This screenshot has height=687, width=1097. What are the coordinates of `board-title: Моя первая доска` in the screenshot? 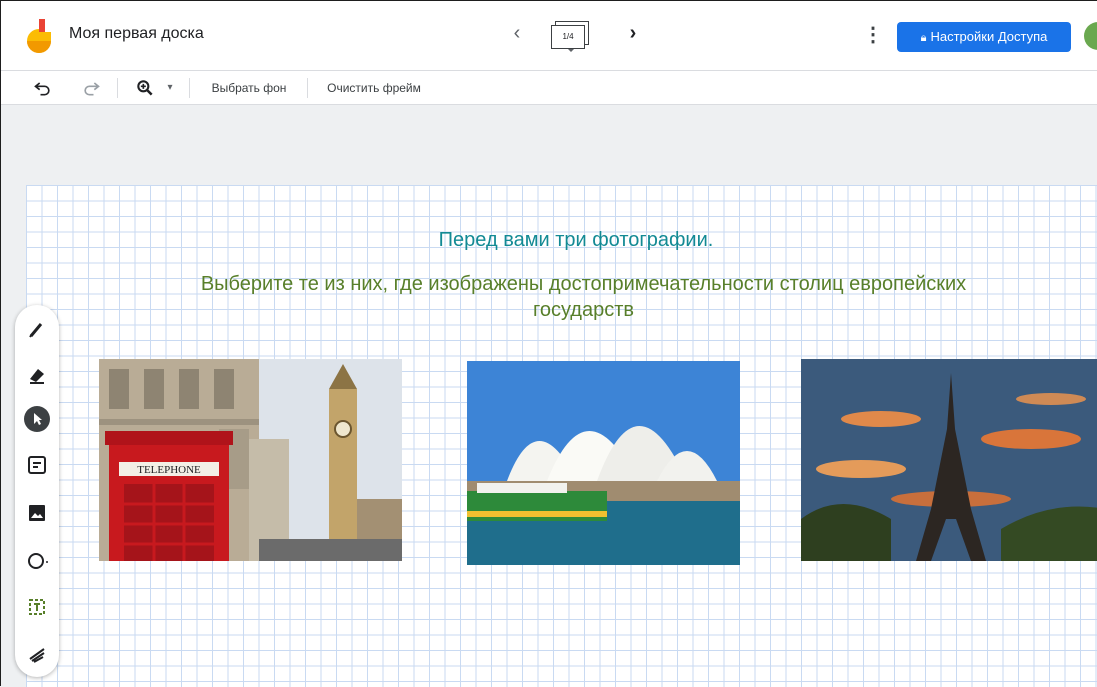 It's located at (136, 34).